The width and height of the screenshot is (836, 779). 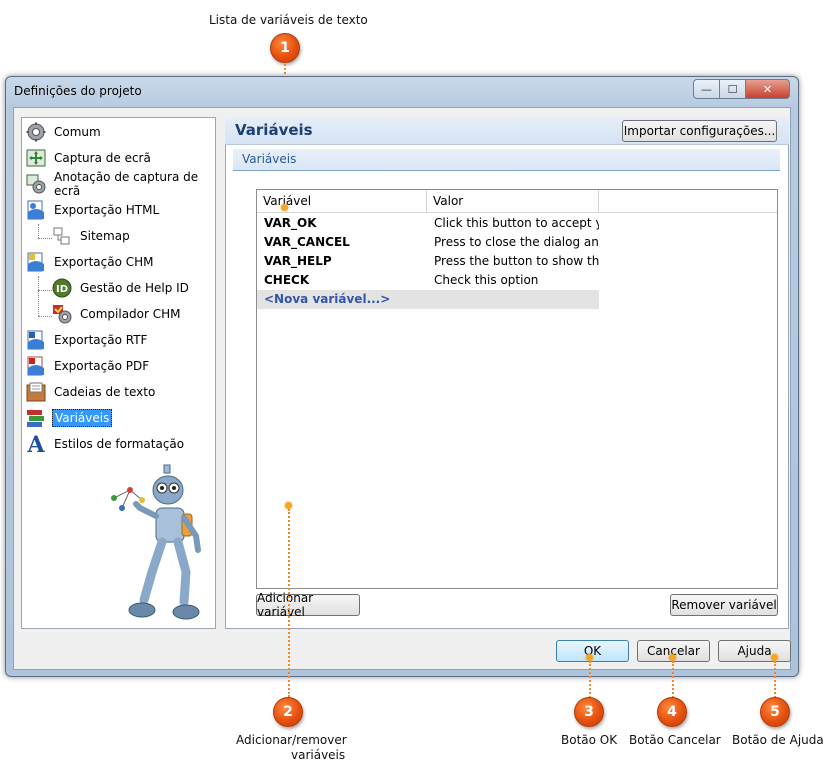 What do you see at coordinates (287, 280) in the screenshot?
I see `variable-name: CHECK` at bounding box center [287, 280].